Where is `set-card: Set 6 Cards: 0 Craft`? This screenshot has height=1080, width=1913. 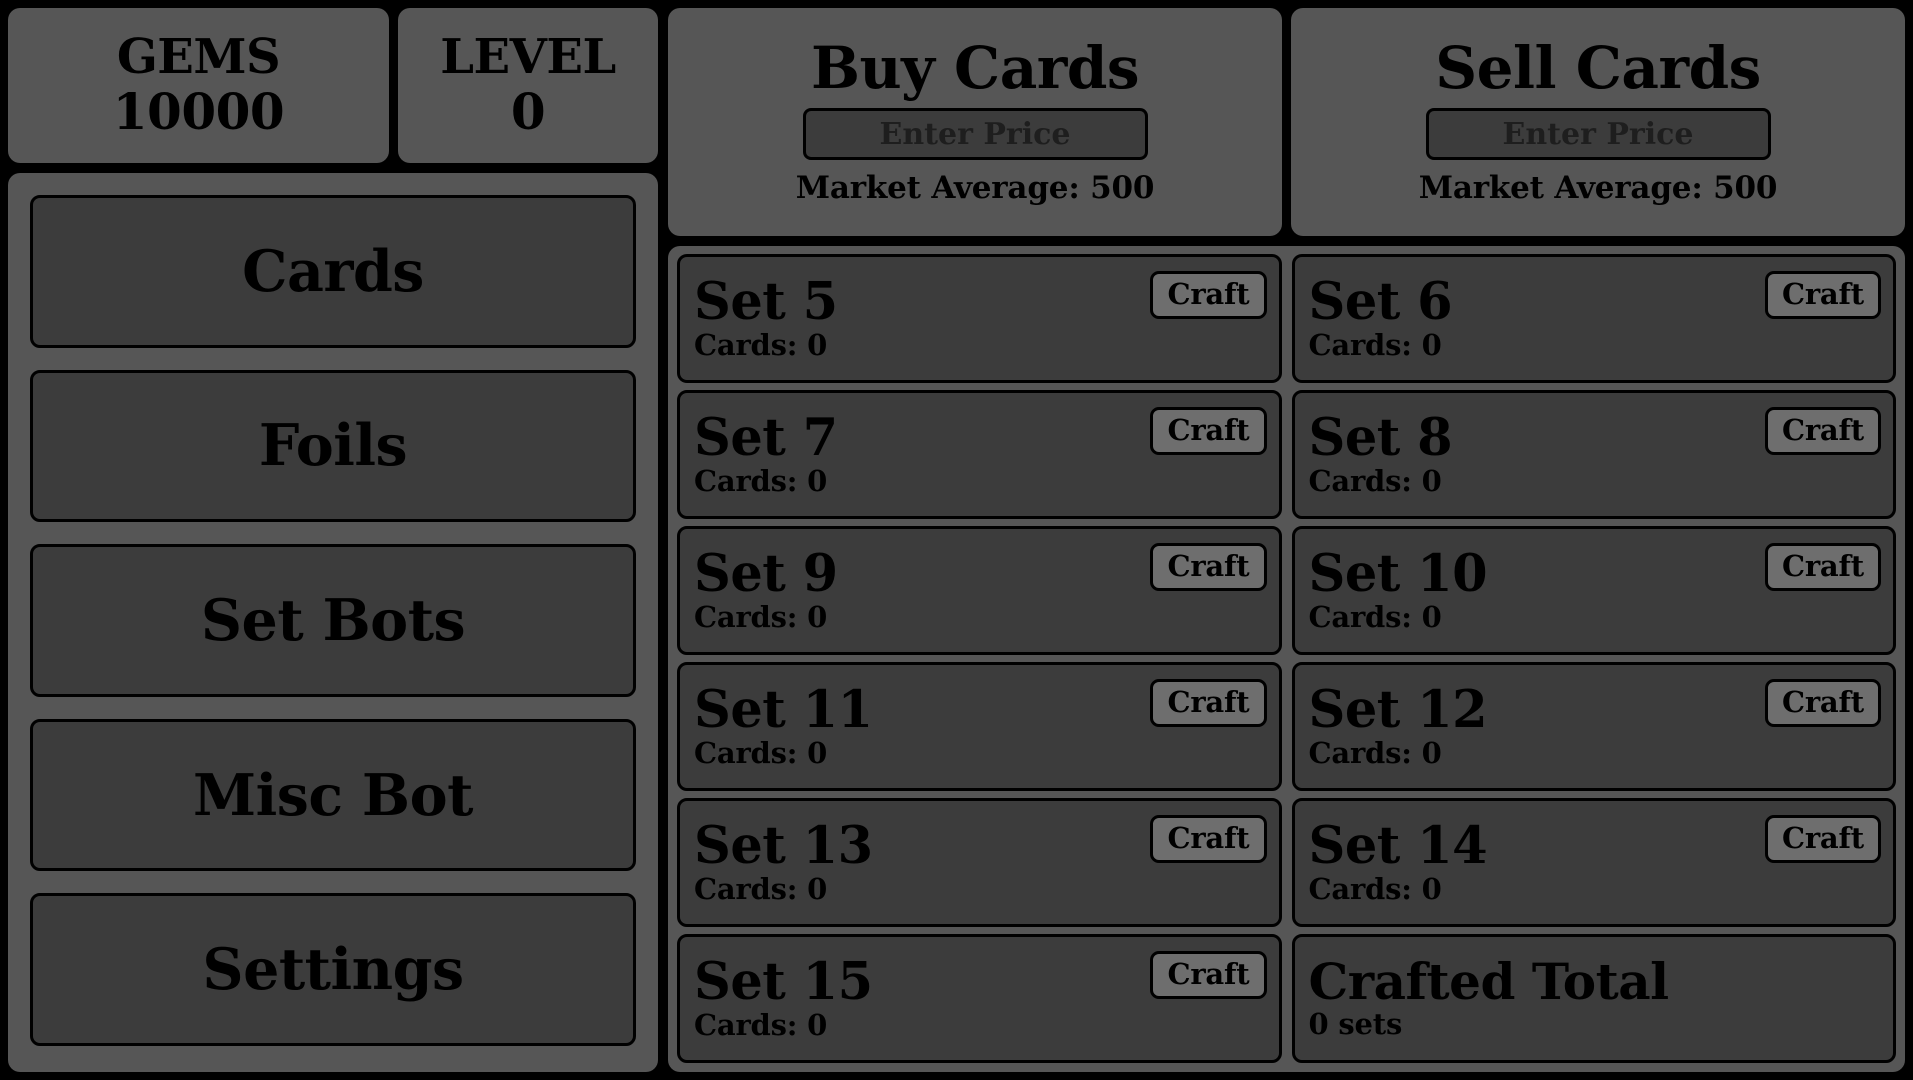
set-card: Set 6 Cards: 0 Craft is located at coordinates (1593, 318).